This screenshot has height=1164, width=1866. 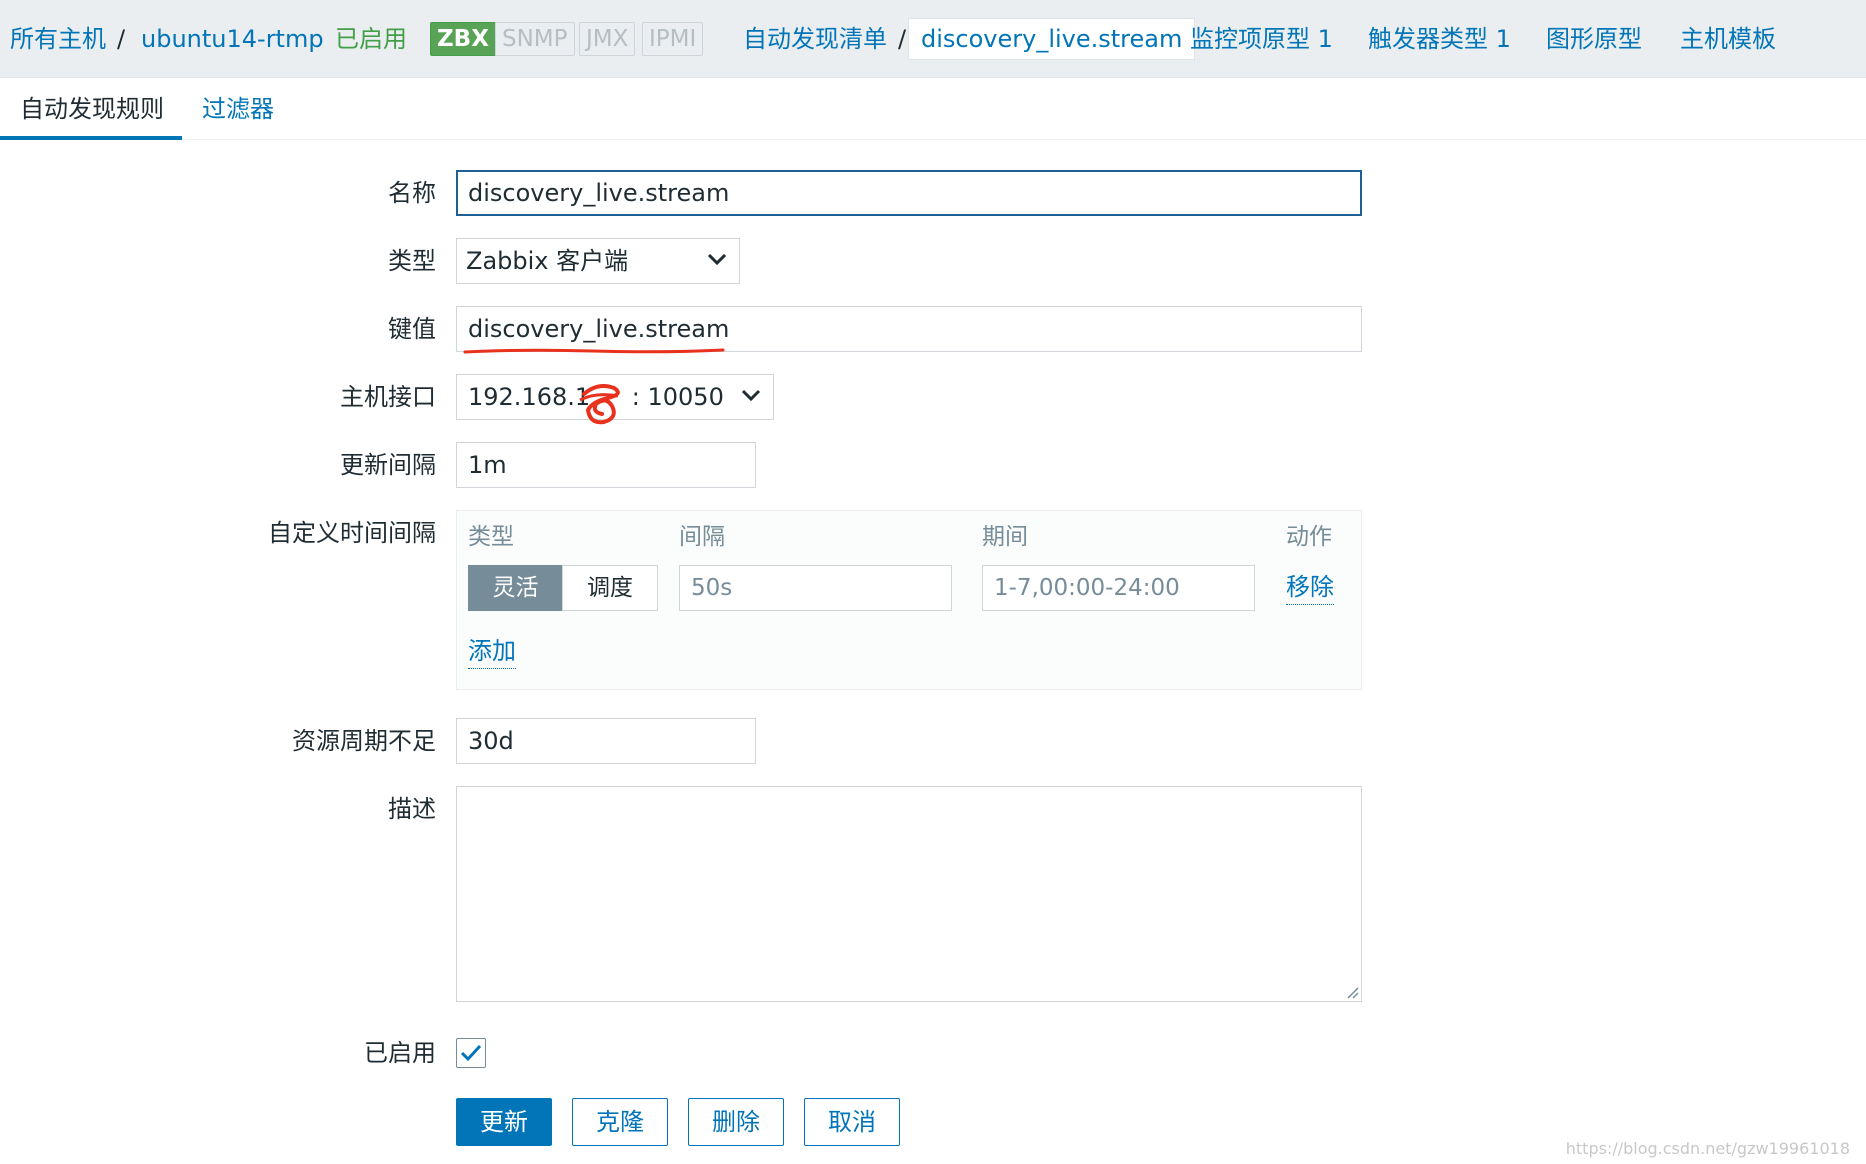 What do you see at coordinates (594, 351) in the screenshot?
I see `red-underline-annotation` at bounding box center [594, 351].